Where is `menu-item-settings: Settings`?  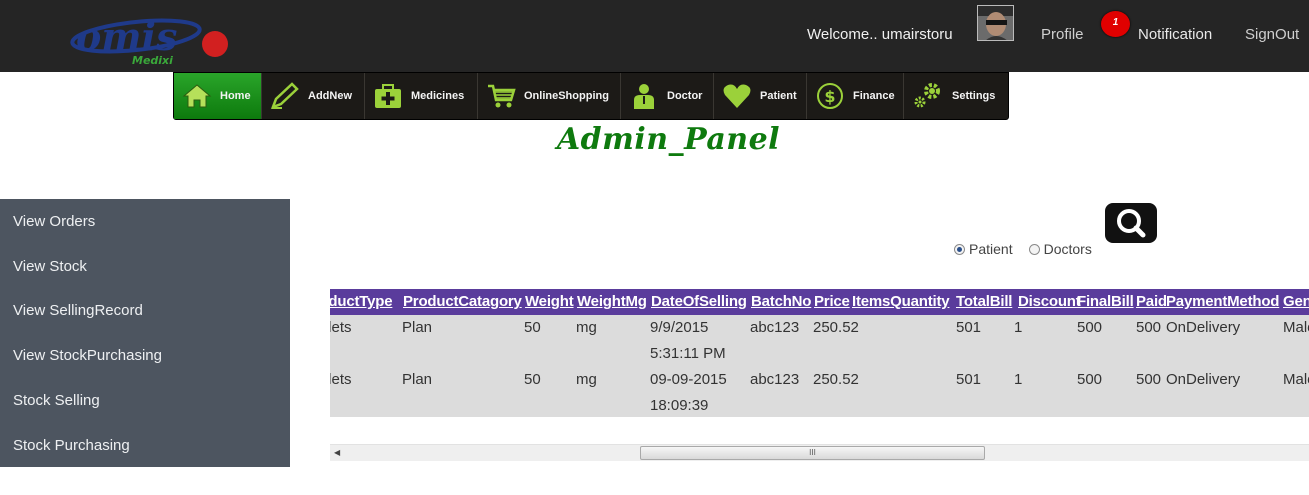
menu-item-settings: Settings is located at coordinates (955, 96).